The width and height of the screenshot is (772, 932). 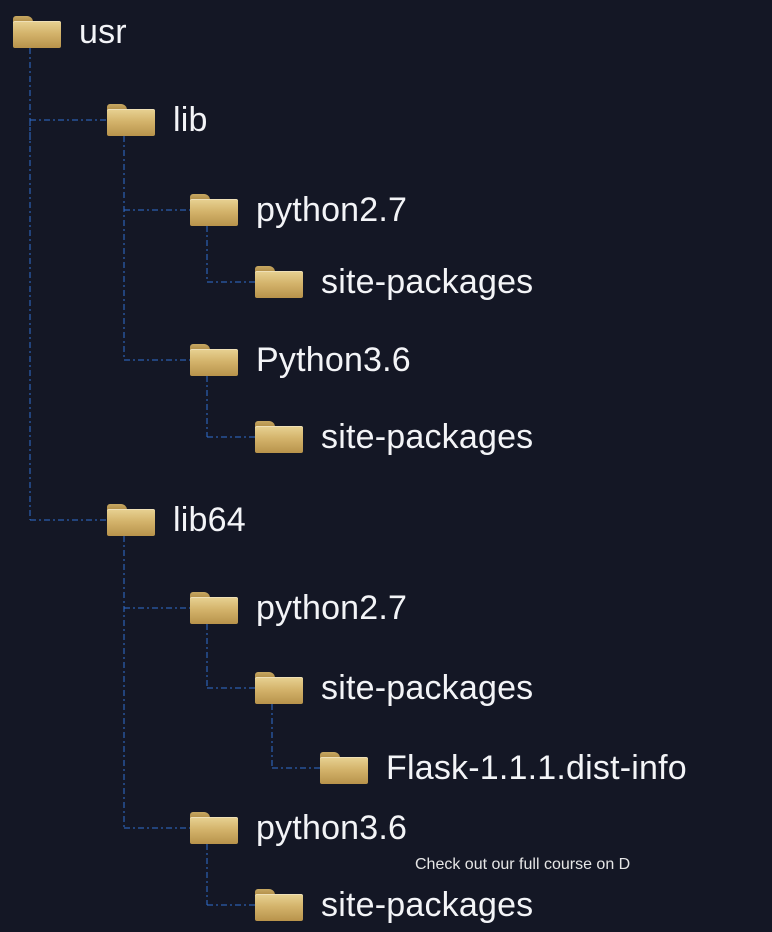 I want to click on tree-node-lib64-python27: python2.7, so click(x=298, y=608).